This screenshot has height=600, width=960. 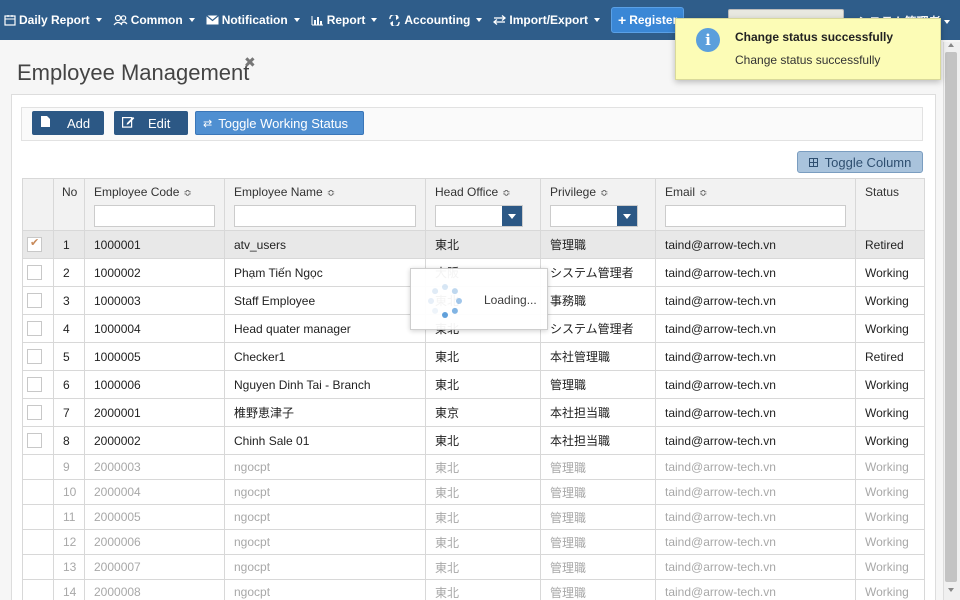 I want to click on cell-name: Staff Employee, so click(x=325, y=300).